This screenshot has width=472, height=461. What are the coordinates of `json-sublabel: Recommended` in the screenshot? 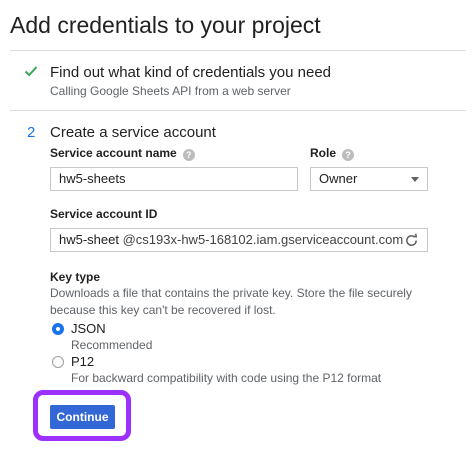 It's located at (112, 345).